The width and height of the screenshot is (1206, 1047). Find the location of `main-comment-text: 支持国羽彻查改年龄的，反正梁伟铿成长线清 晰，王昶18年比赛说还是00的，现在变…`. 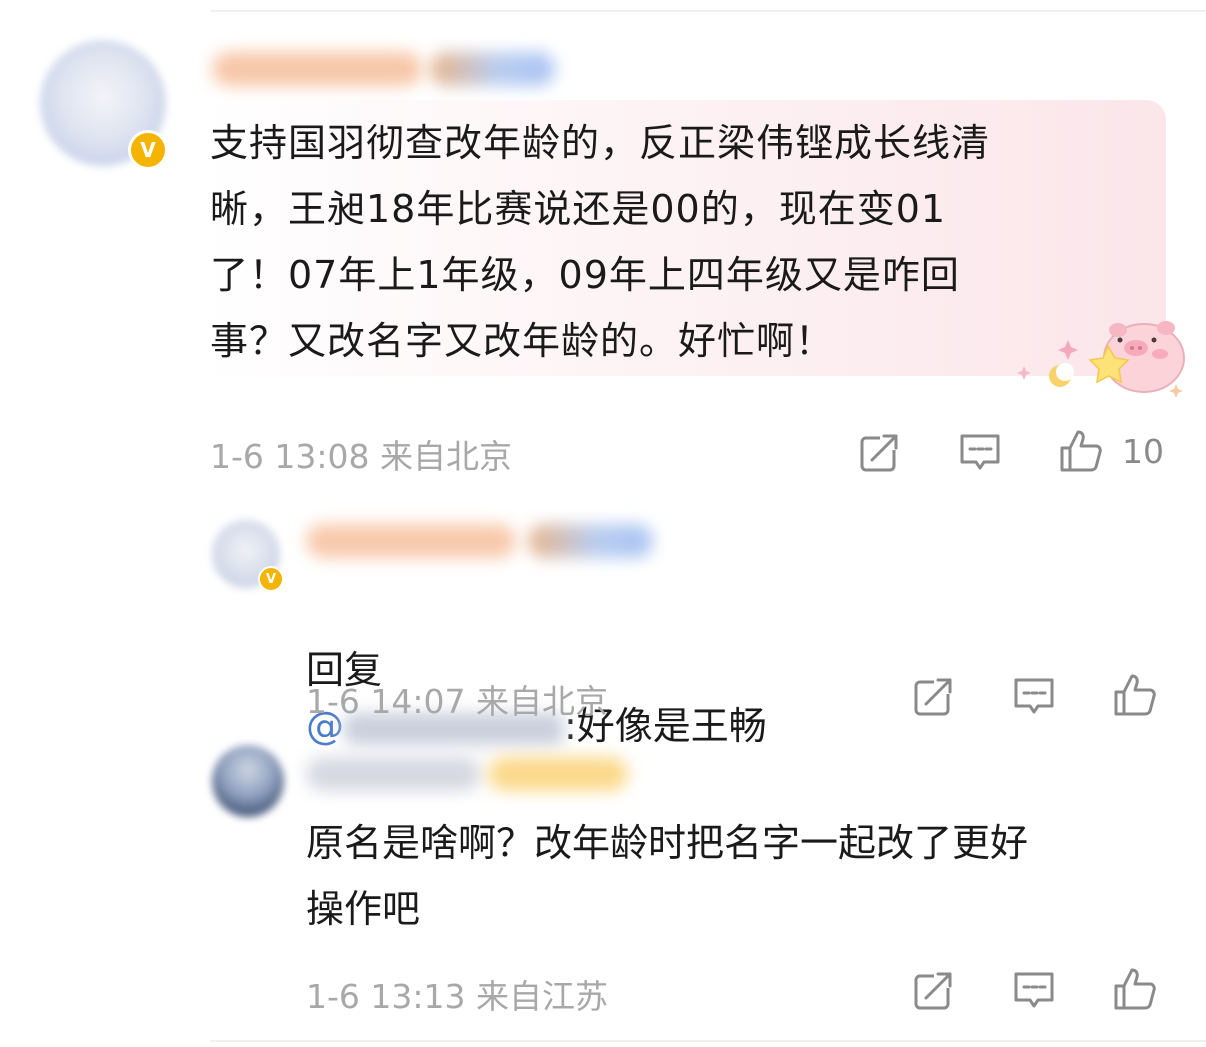

main-comment-text: 支持国羽彻查改年龄的，反正梁伟铿成长线清 晰，王昶18年比赛说还是00的，现在变… is located at coordinates (600, 242).